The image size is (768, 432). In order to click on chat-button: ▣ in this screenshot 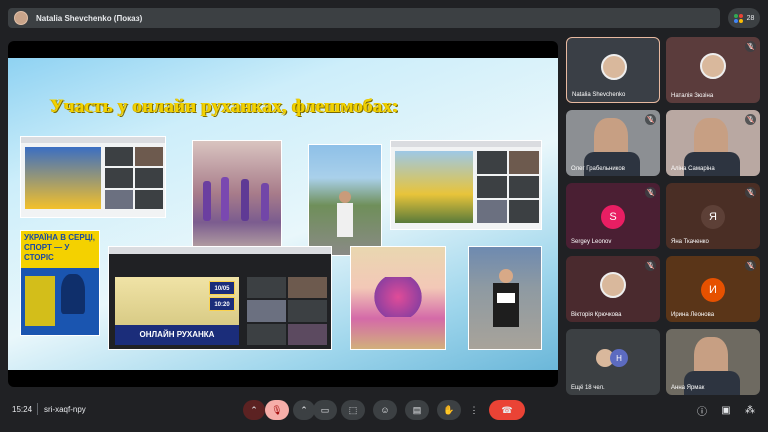, I will do `click(726, 410)`.